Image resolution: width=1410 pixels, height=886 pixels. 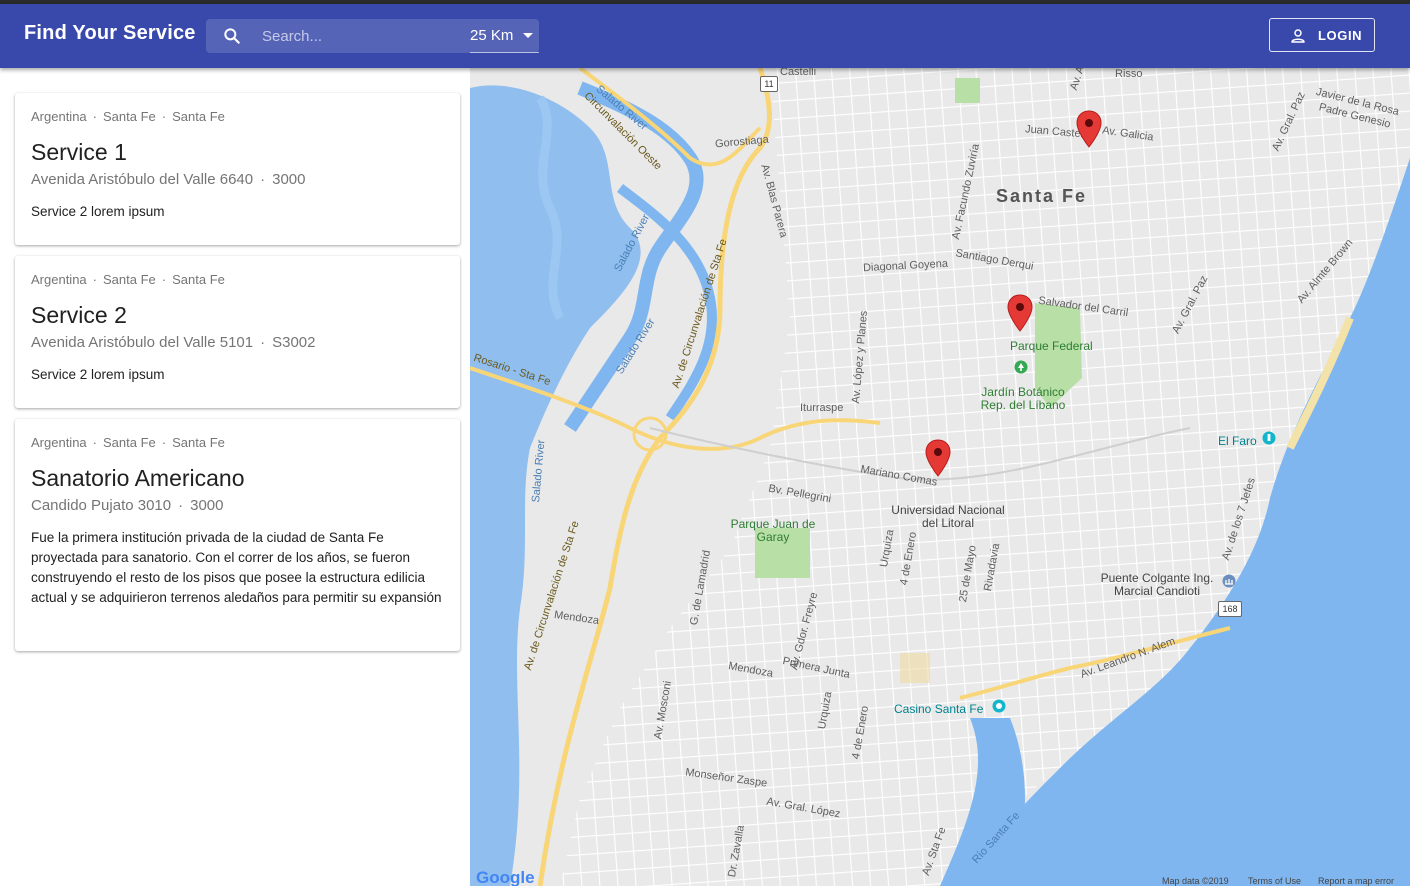 What do you see at coordinates (362, 36) in the screenshot?
I see `search-input` at bounding box center [362, 36].